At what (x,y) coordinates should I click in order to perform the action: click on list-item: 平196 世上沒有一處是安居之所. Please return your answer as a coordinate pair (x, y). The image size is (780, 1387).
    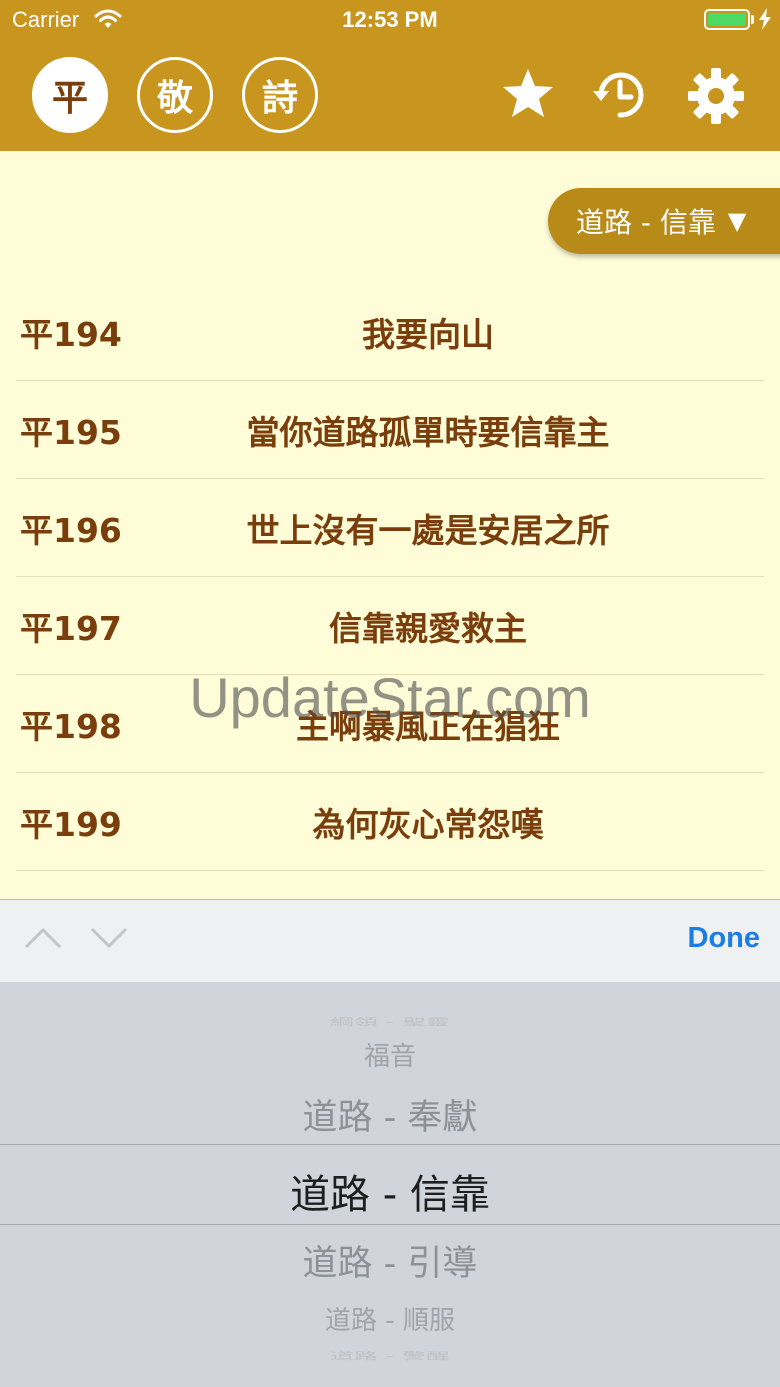
    Looking at the image, I should click on (390, 528).